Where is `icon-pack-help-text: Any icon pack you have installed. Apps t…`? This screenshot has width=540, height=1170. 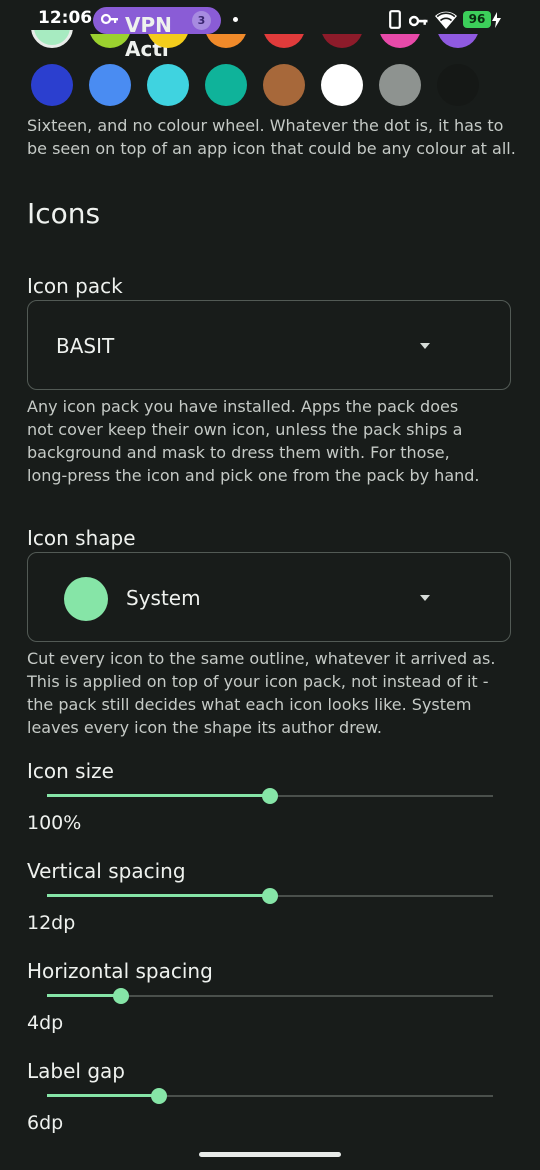 icon-pack-help-text: Any icon pack you have installed. Apps t… is located at coordinates (253, 441).